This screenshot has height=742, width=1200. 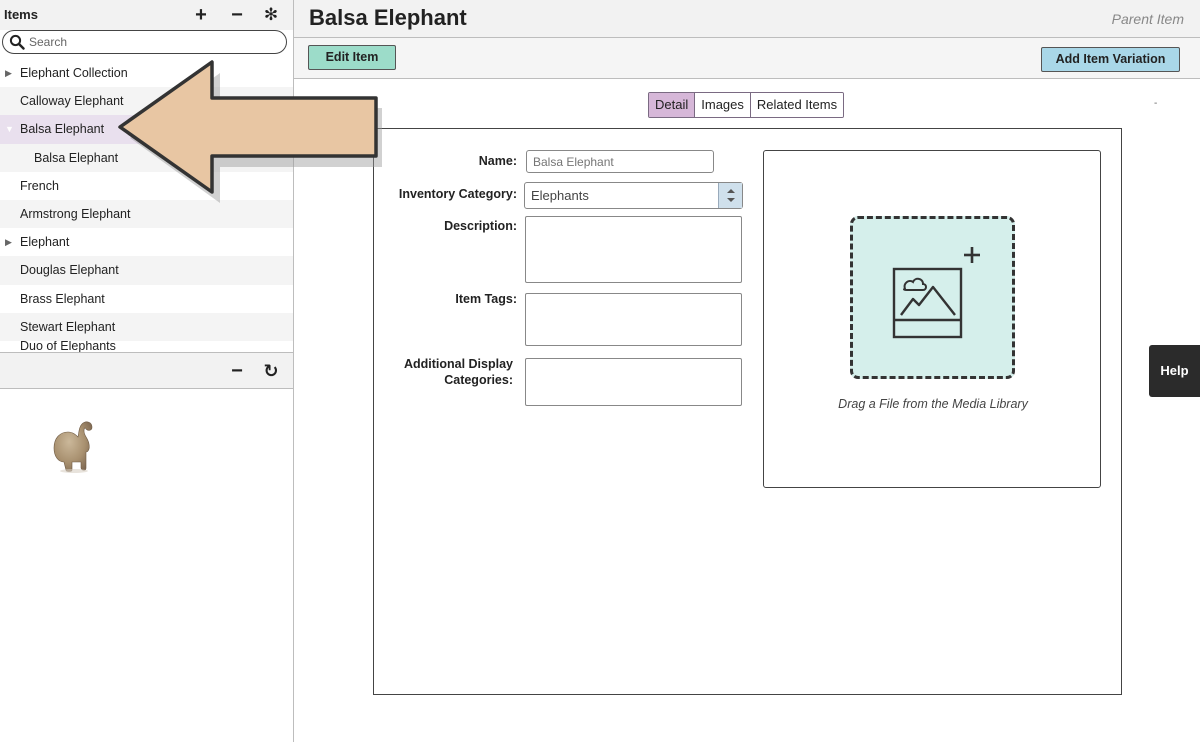 I want to click on inventory-category-label: Inventory Category:, so click(x=457, y=194).